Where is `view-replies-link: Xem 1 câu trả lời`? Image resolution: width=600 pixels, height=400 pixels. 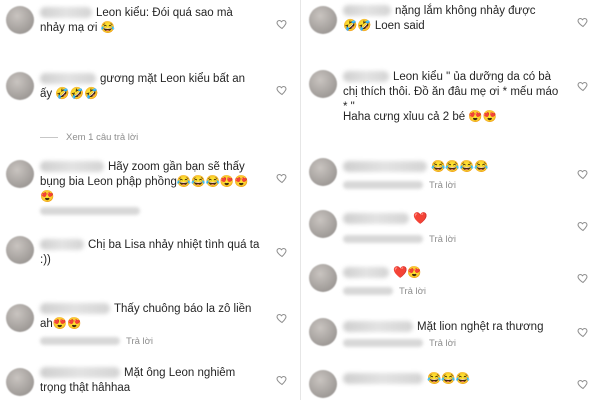 view-replies-link: Xem 1 câu trả lời is located at coordinates (89, 137).